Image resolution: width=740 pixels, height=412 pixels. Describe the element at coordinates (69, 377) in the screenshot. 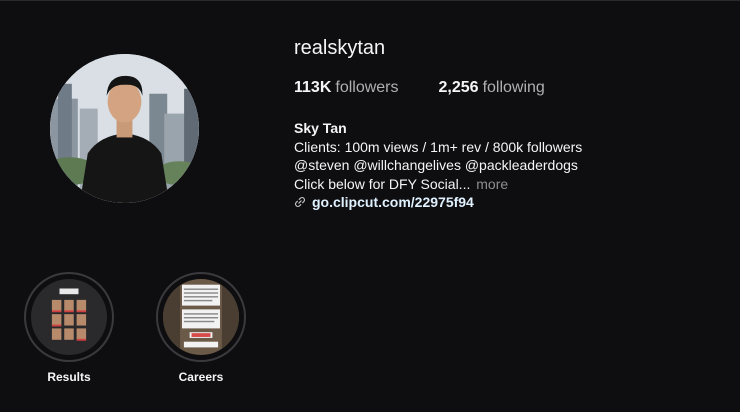

I see `highlight-label: Results` at that location.